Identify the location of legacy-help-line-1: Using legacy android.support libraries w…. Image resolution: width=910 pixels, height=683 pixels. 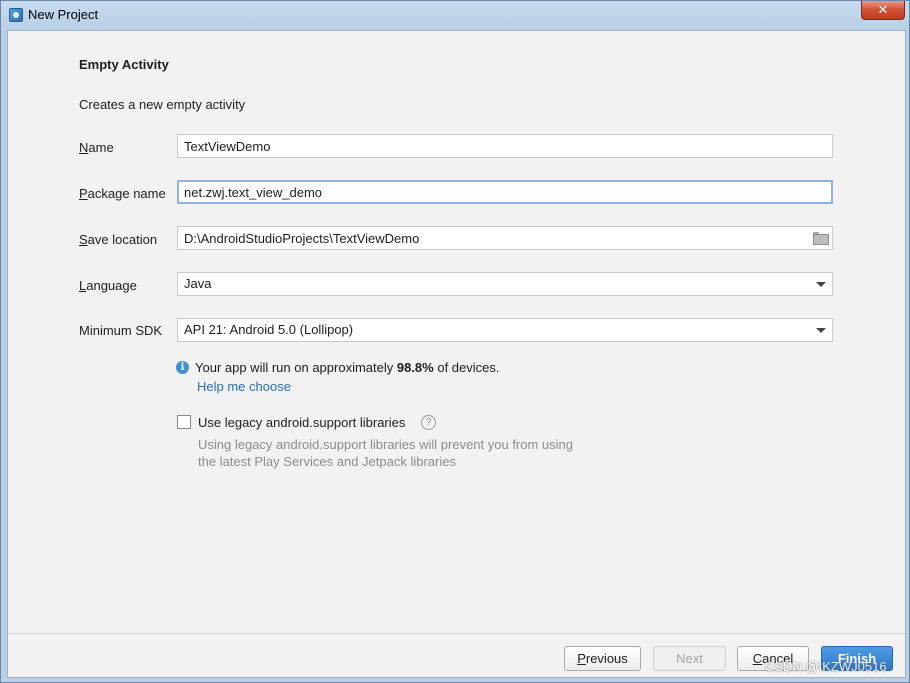
(386, 444).